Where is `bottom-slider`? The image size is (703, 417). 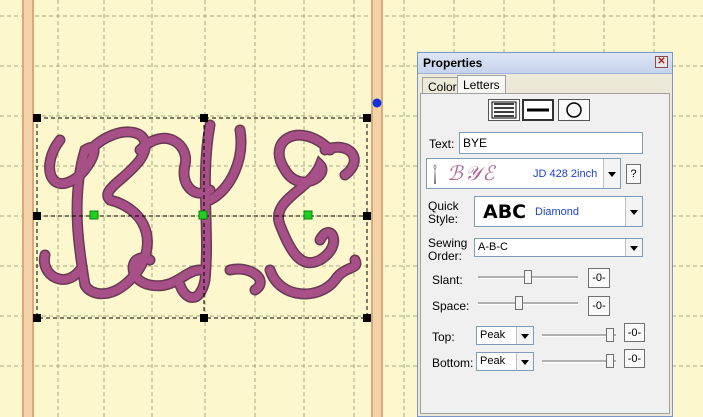
bottom-slider is located at coordinates (579, 361).